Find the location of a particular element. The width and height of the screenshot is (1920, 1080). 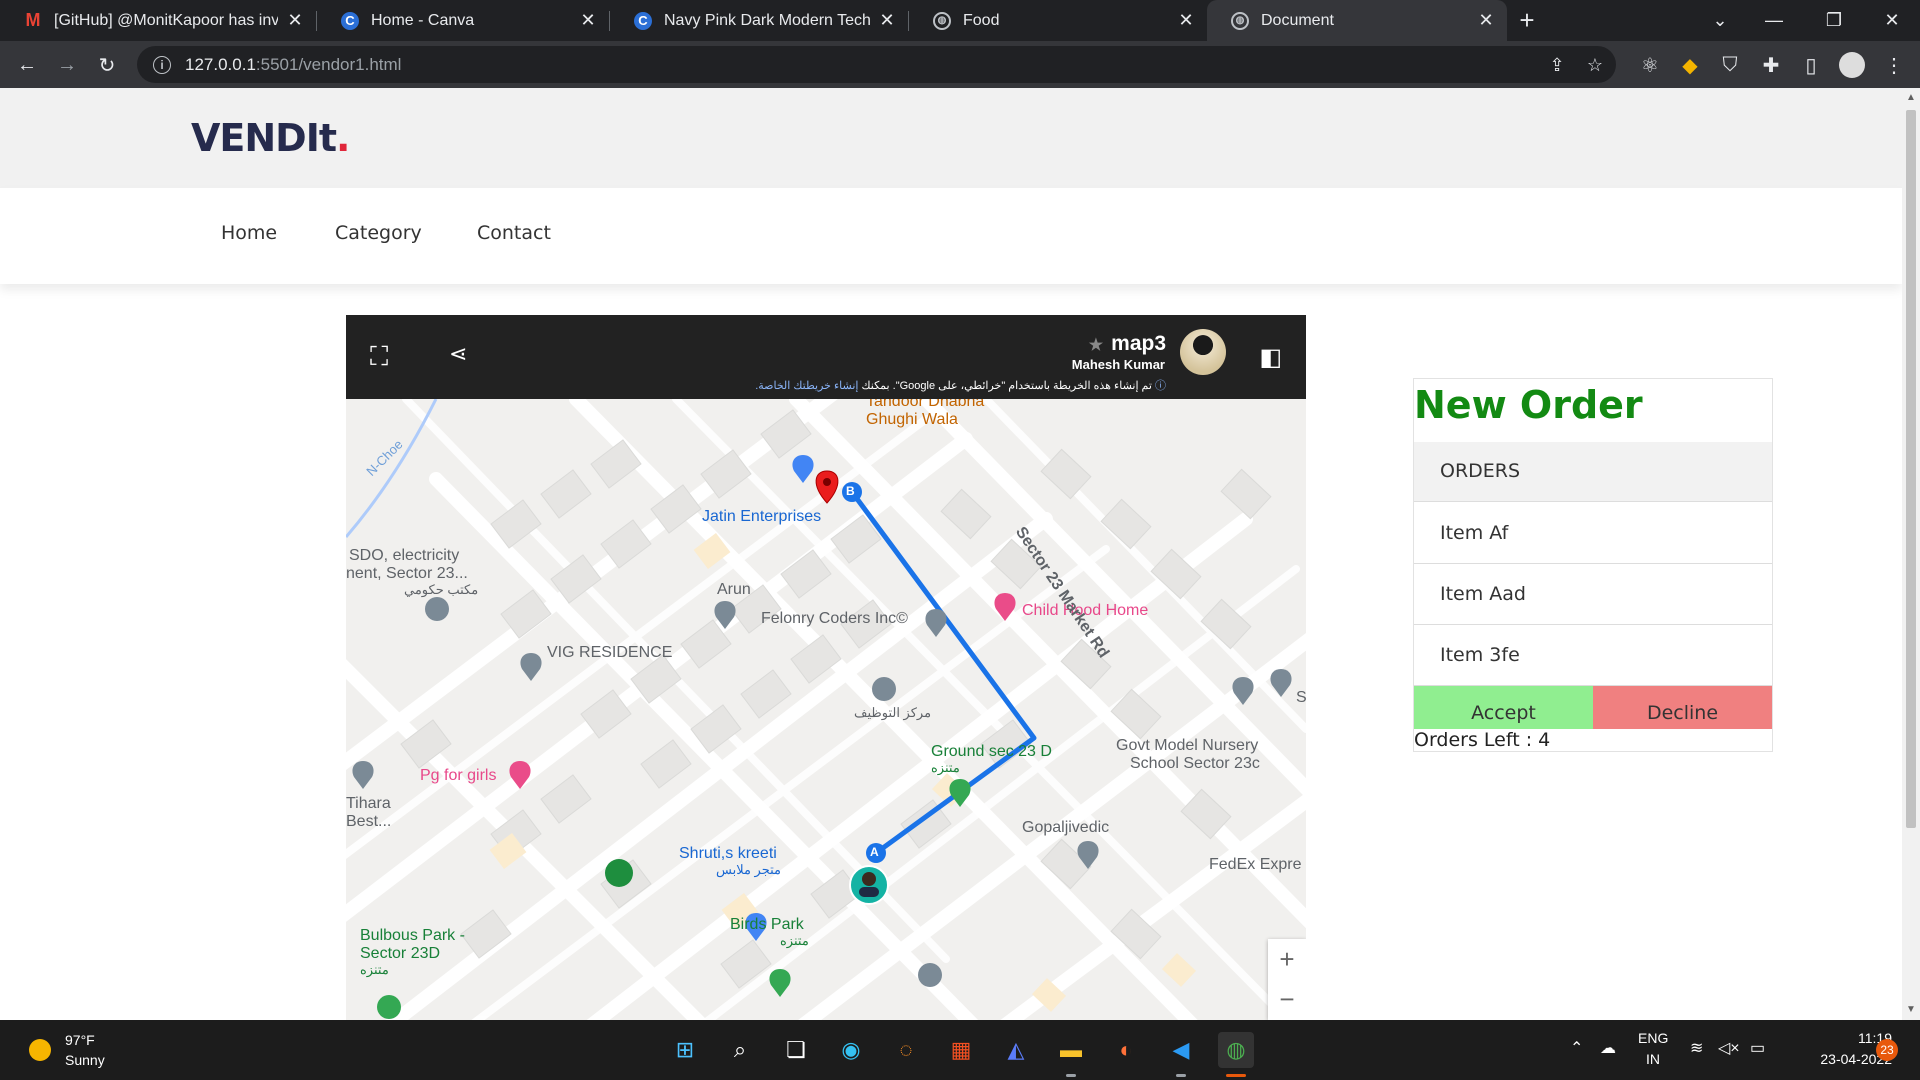

wifi-icon: ≋ is located at coordinates (1696, 1048).